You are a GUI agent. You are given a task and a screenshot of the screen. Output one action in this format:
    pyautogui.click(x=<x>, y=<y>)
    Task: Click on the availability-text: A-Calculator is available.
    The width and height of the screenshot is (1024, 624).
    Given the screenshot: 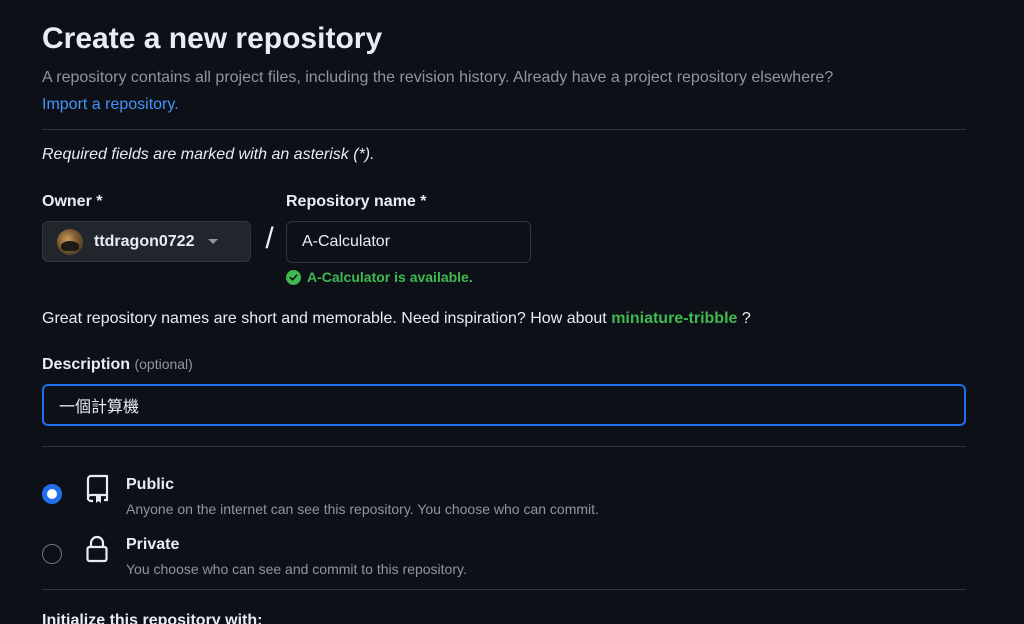 What is the action you would take?
    pyautogui.click(x=390, y=277)
    